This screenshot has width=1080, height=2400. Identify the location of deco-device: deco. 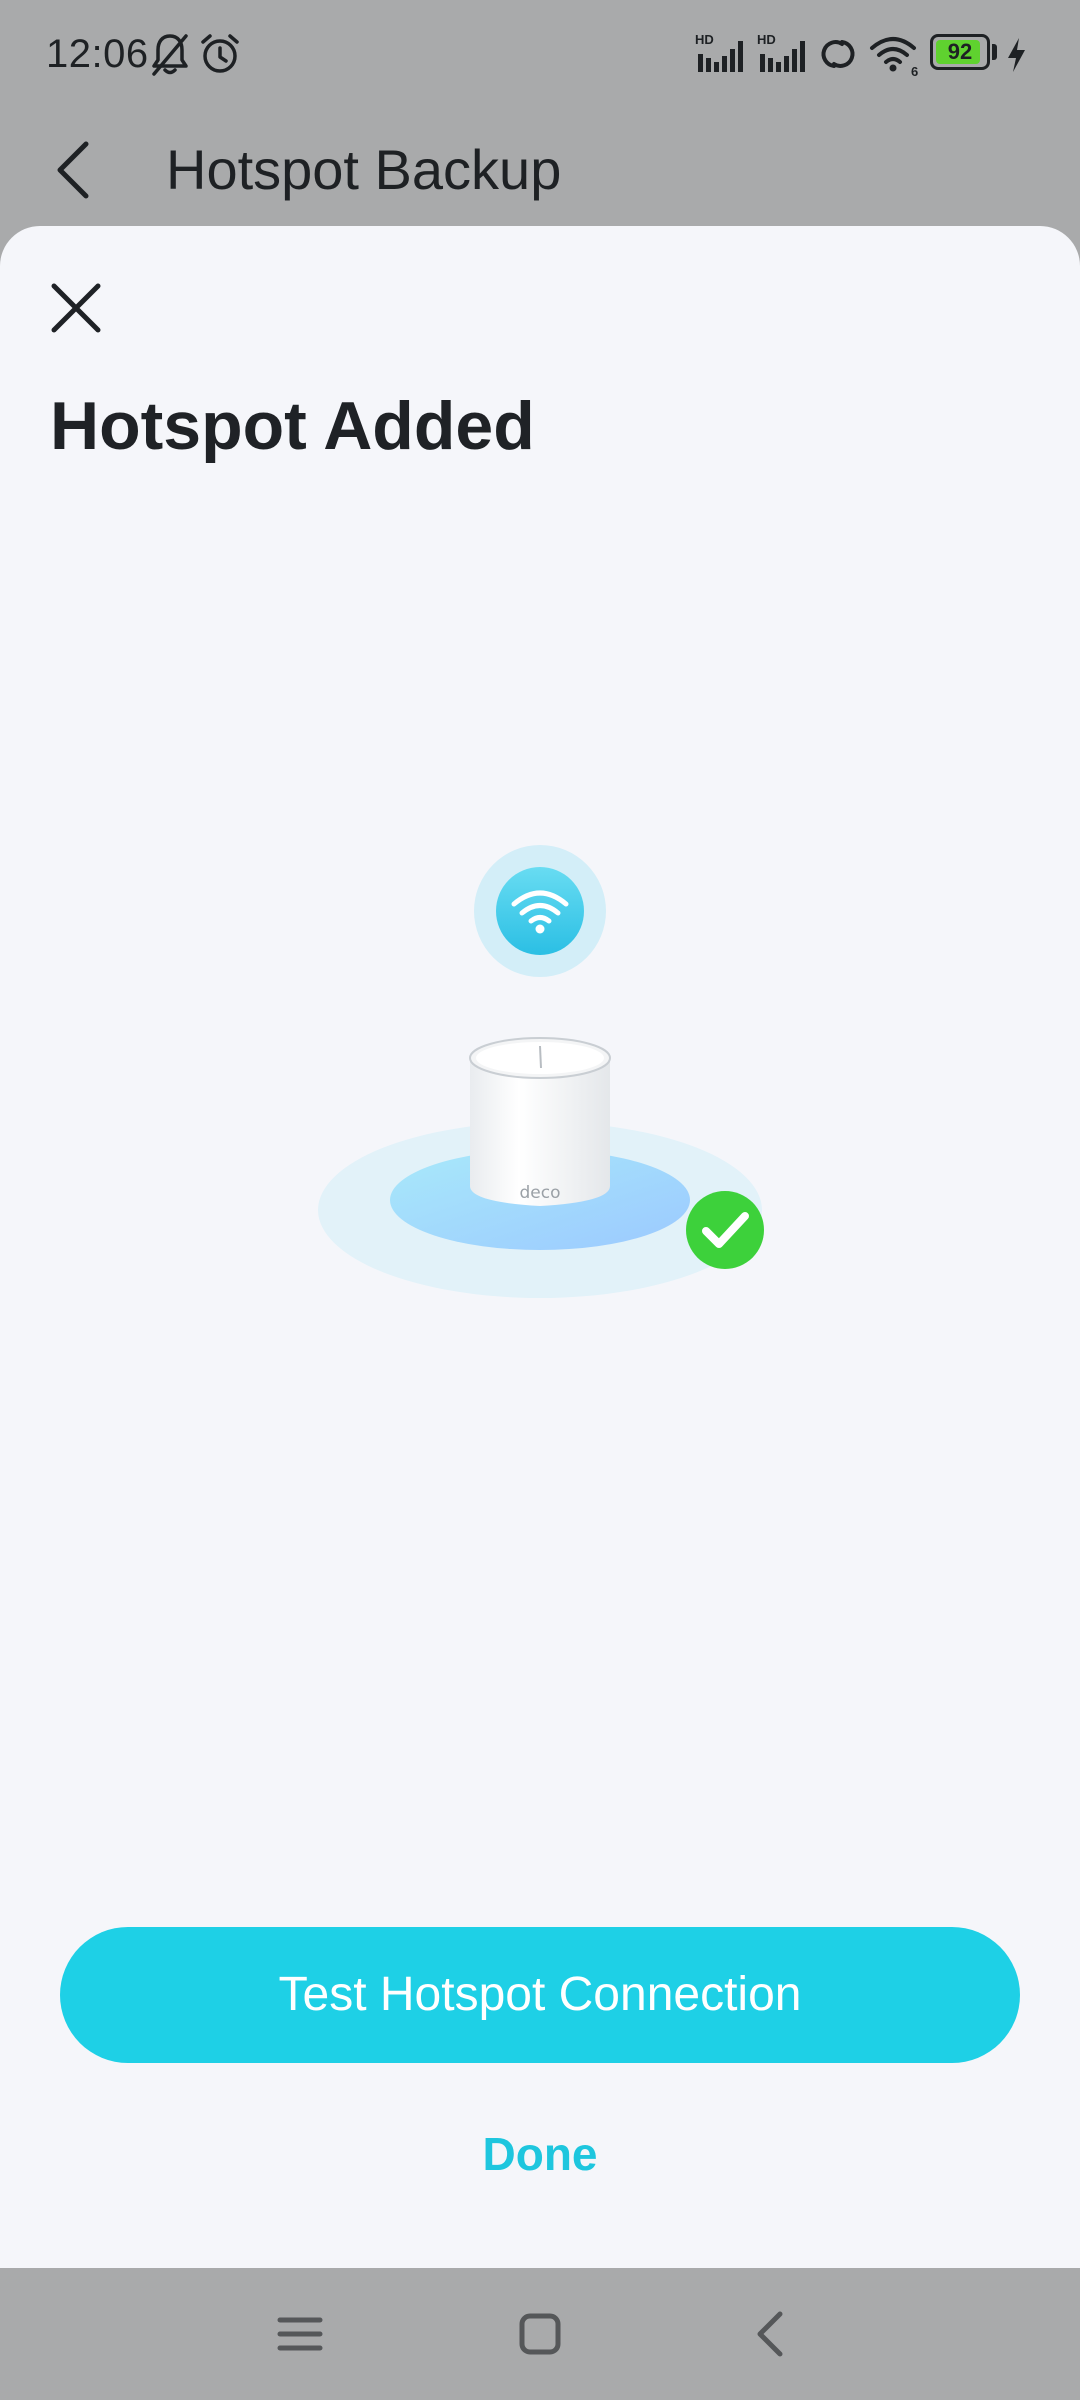
(540, 1121).